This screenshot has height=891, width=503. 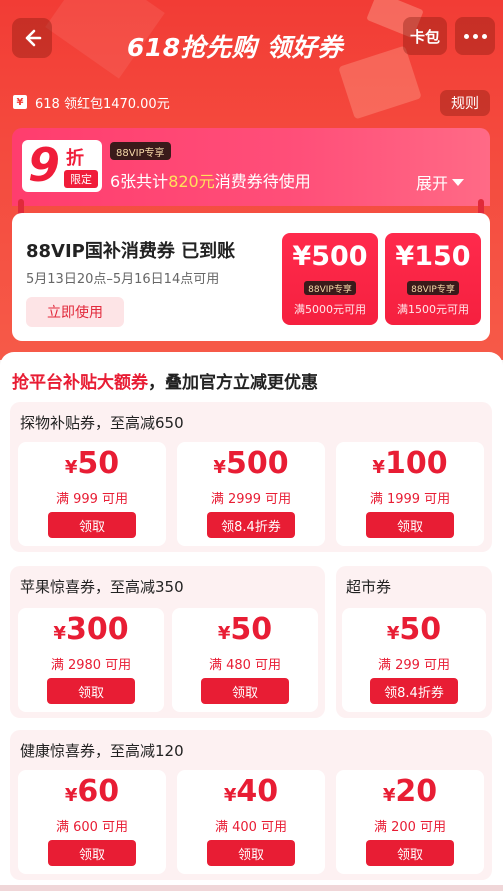 I want to click on section-title-rest: ，叠加官方立减更优惠, so click(x=233, y=383).